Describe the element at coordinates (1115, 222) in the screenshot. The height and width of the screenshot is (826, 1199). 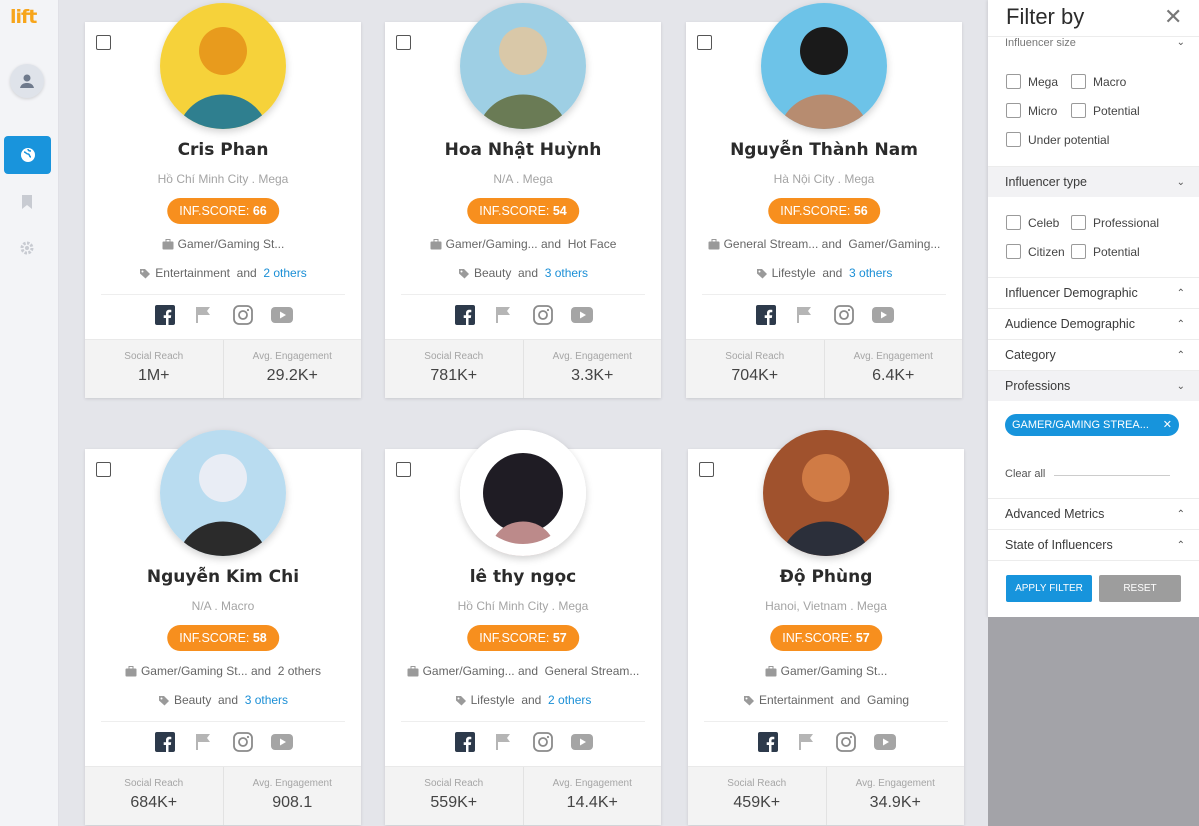
I see `type-option-professional: Professional` at that location.